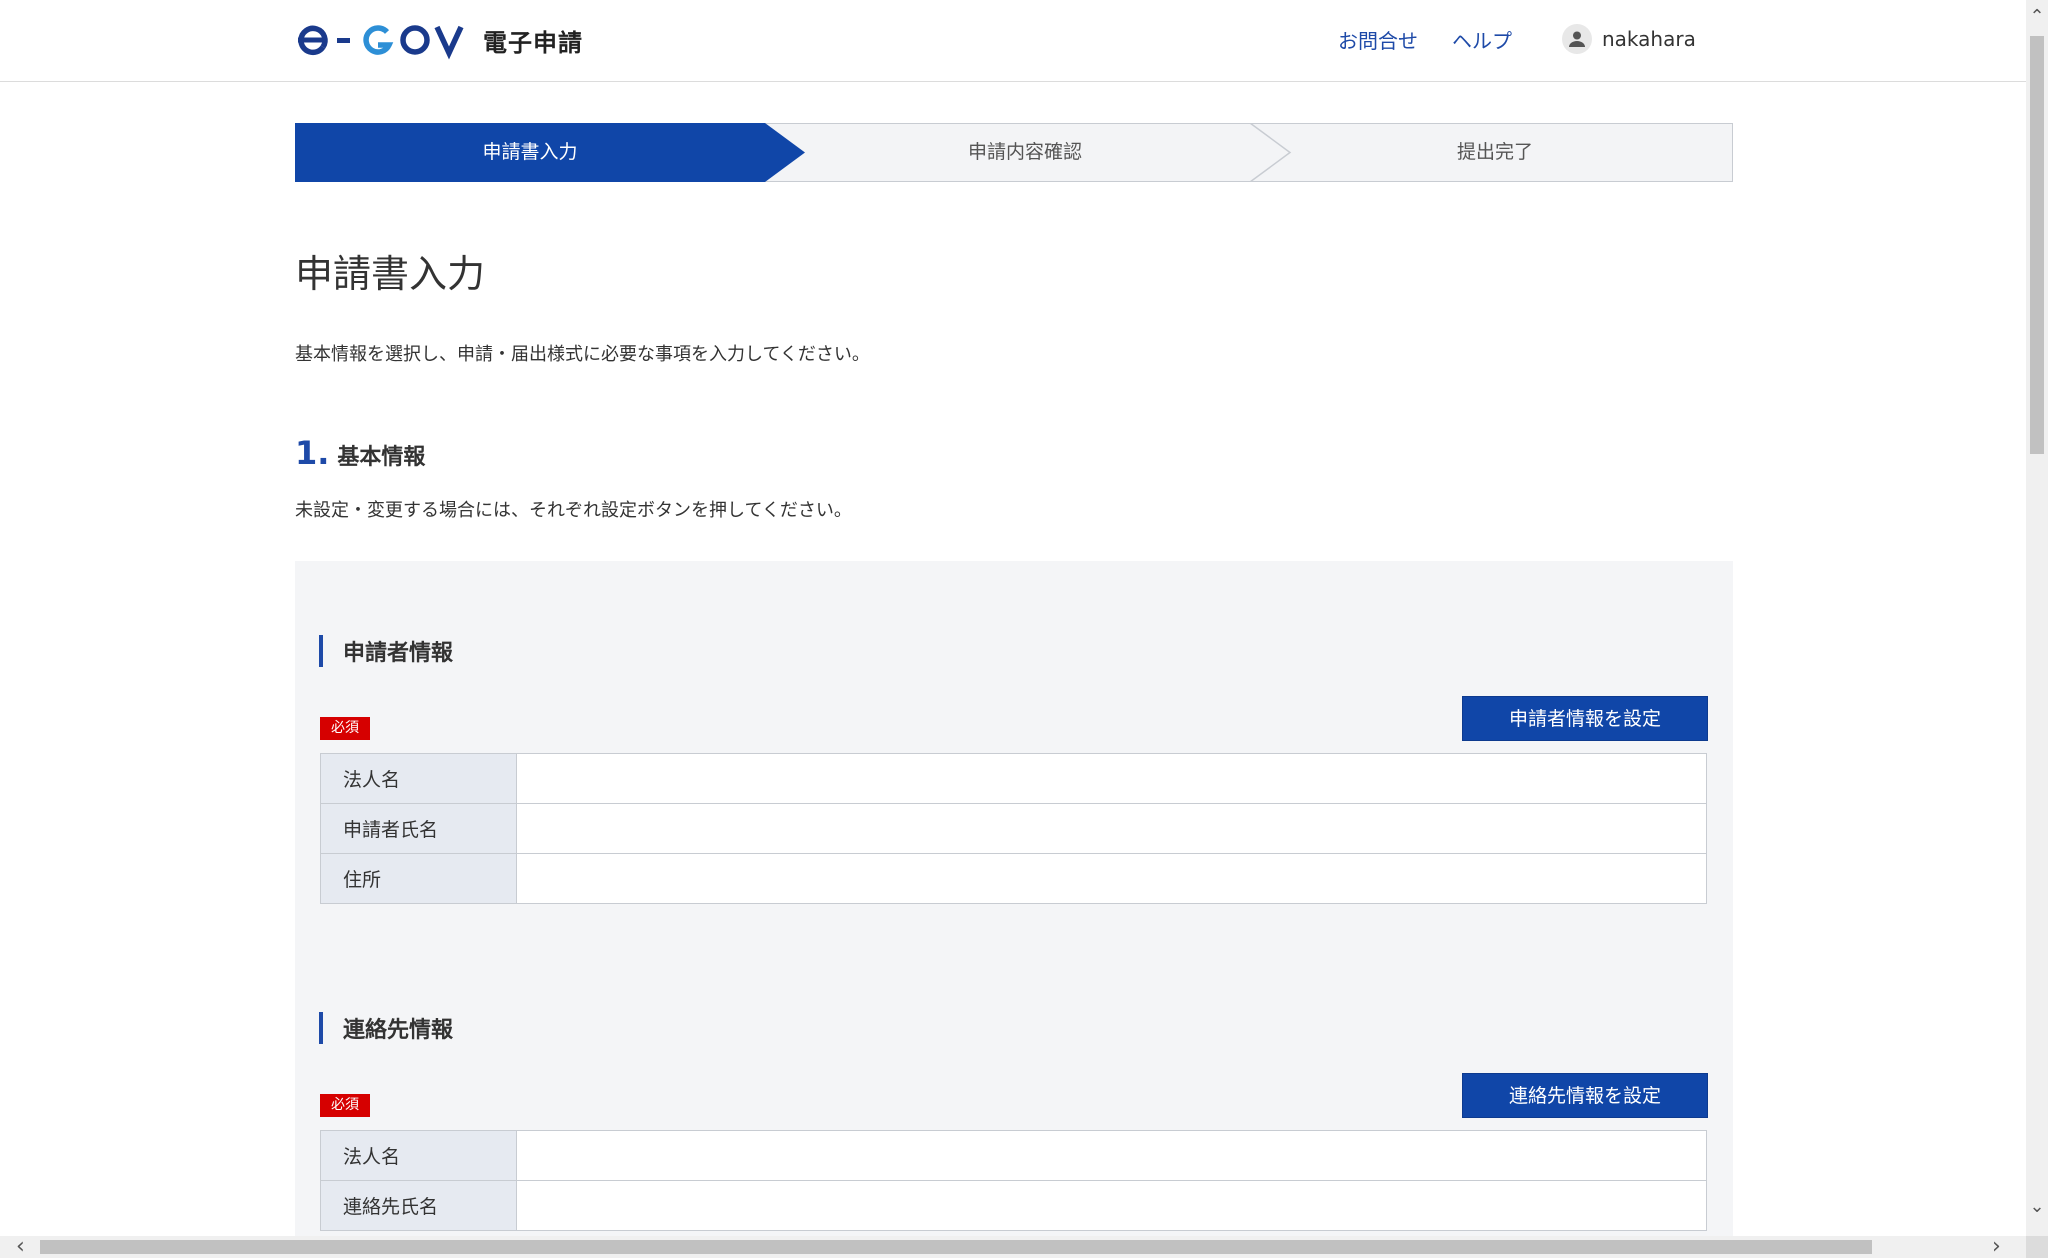 Image resolution: width=2048 pixels, height=1258 pixels. I want to click on applicant-info-table: 法人名 申請者氏名 住所, so click(1013, 828).